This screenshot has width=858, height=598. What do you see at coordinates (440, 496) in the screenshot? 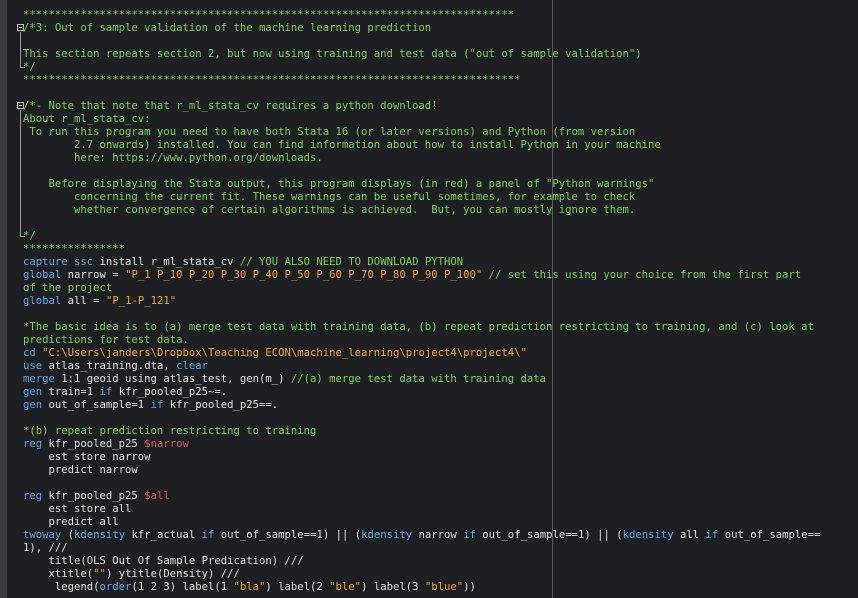
I see `code-line: reg kfr_pooled_p25 $all` at bounding box center [440, 496].